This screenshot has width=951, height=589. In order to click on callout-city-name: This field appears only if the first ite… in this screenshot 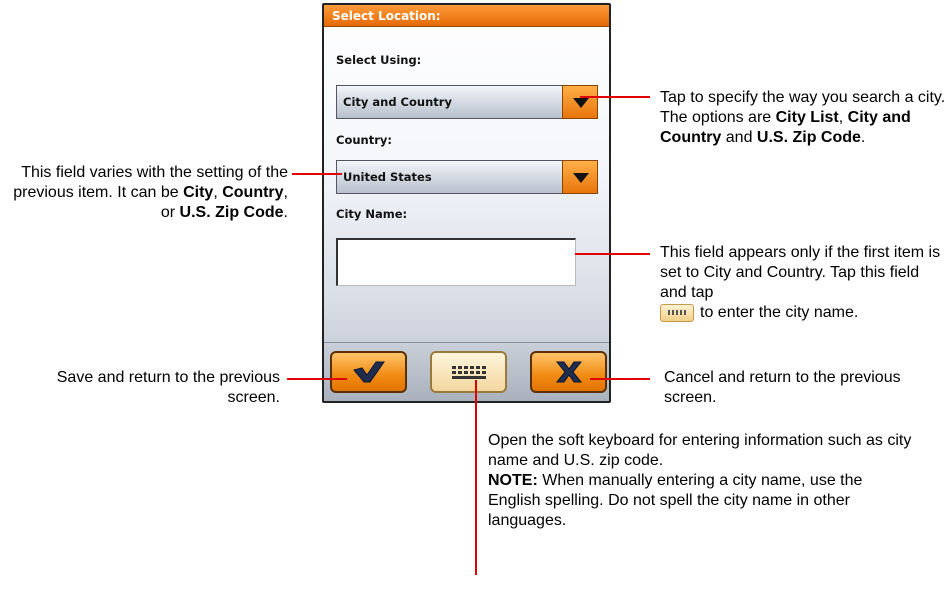, I will do `click(800, 283)`.